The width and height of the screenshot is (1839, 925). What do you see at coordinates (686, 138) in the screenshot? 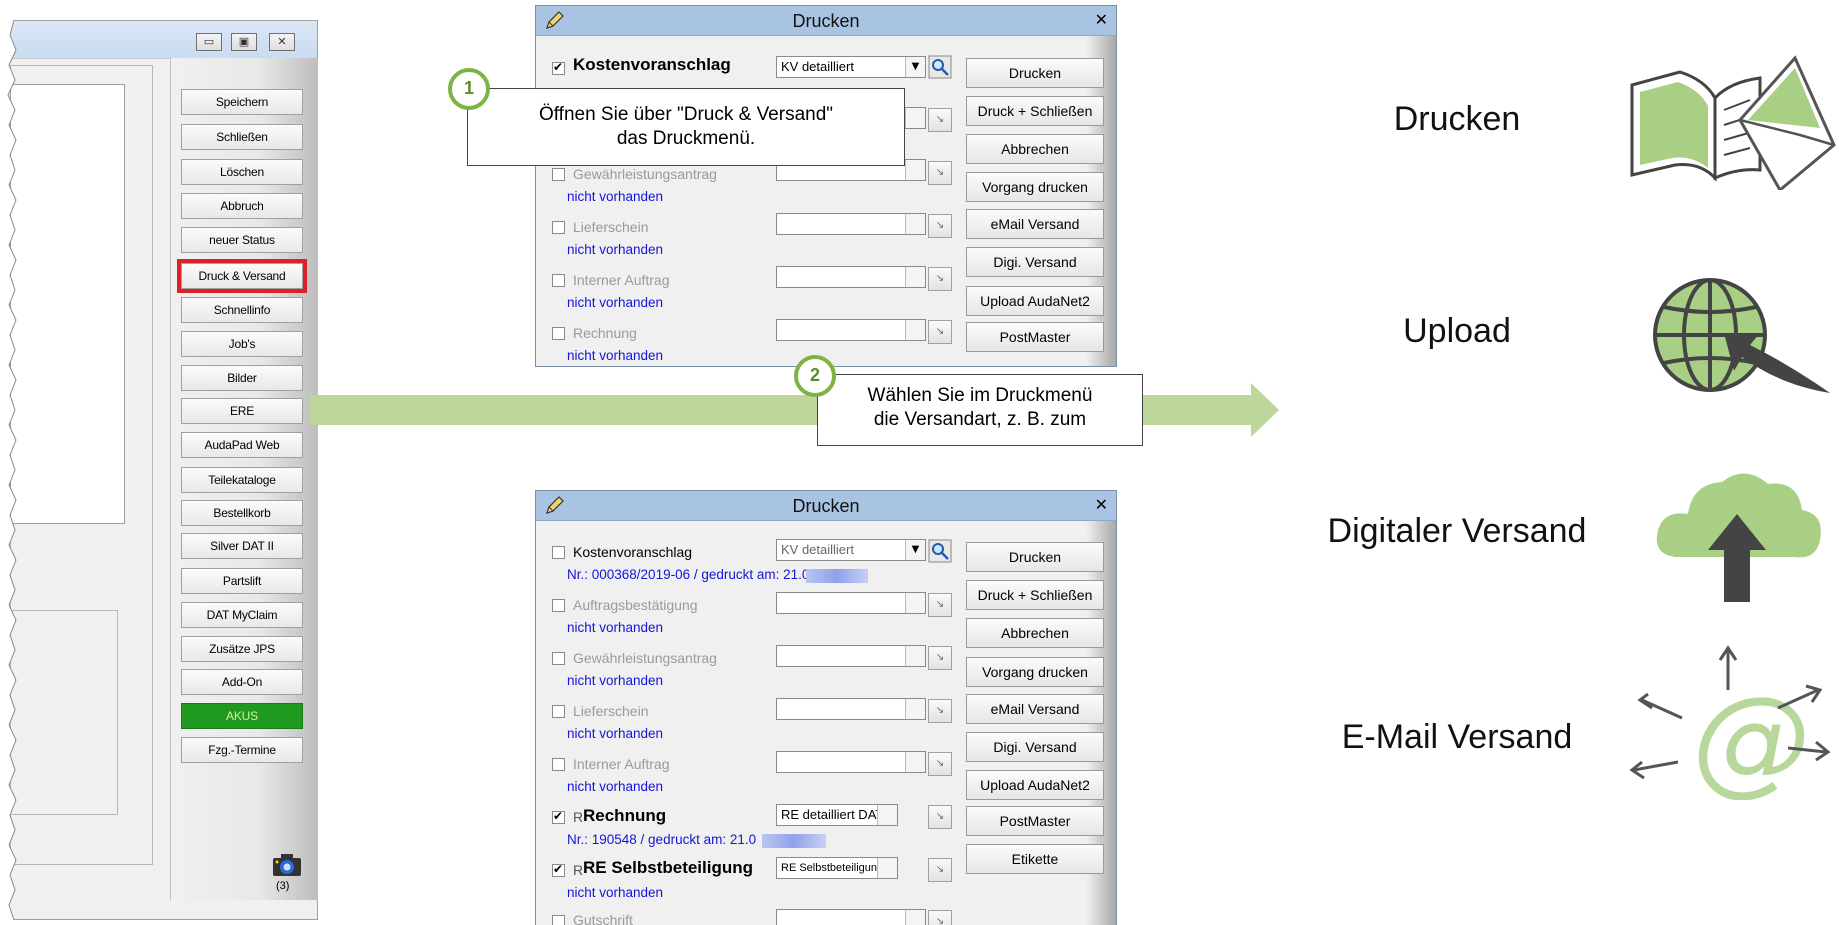
I see `step1-text-line2: das Druckmenü.` at bounding box center [686, 138].